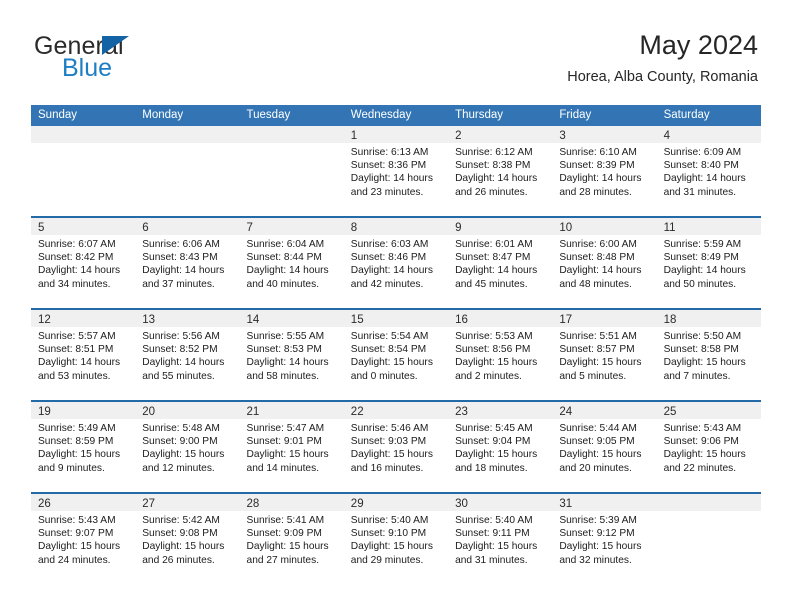 Image resolution: width=792 pixels, height=612 pixels. I want to click on day-number: 10, so click(566, 228).